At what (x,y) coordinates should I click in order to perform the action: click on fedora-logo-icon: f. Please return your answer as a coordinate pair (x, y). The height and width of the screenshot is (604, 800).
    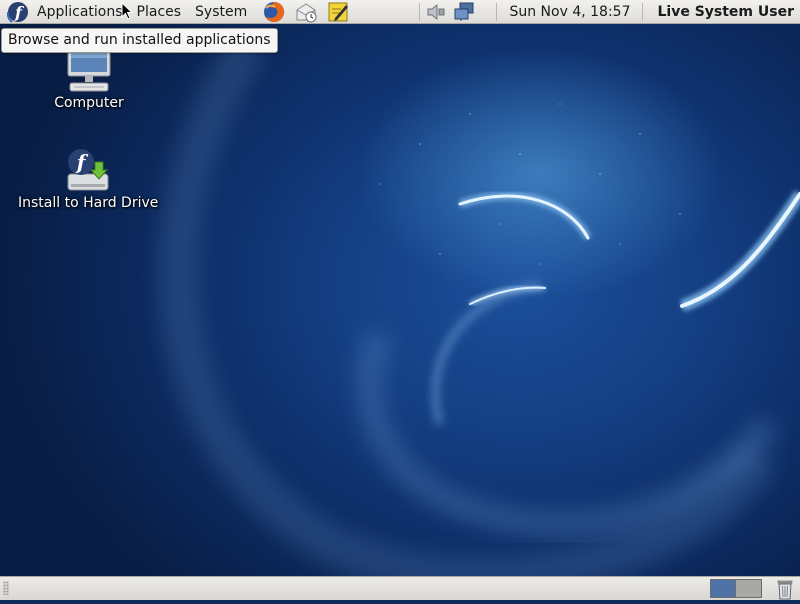
    Looking at the image, I should click on (18, 12).